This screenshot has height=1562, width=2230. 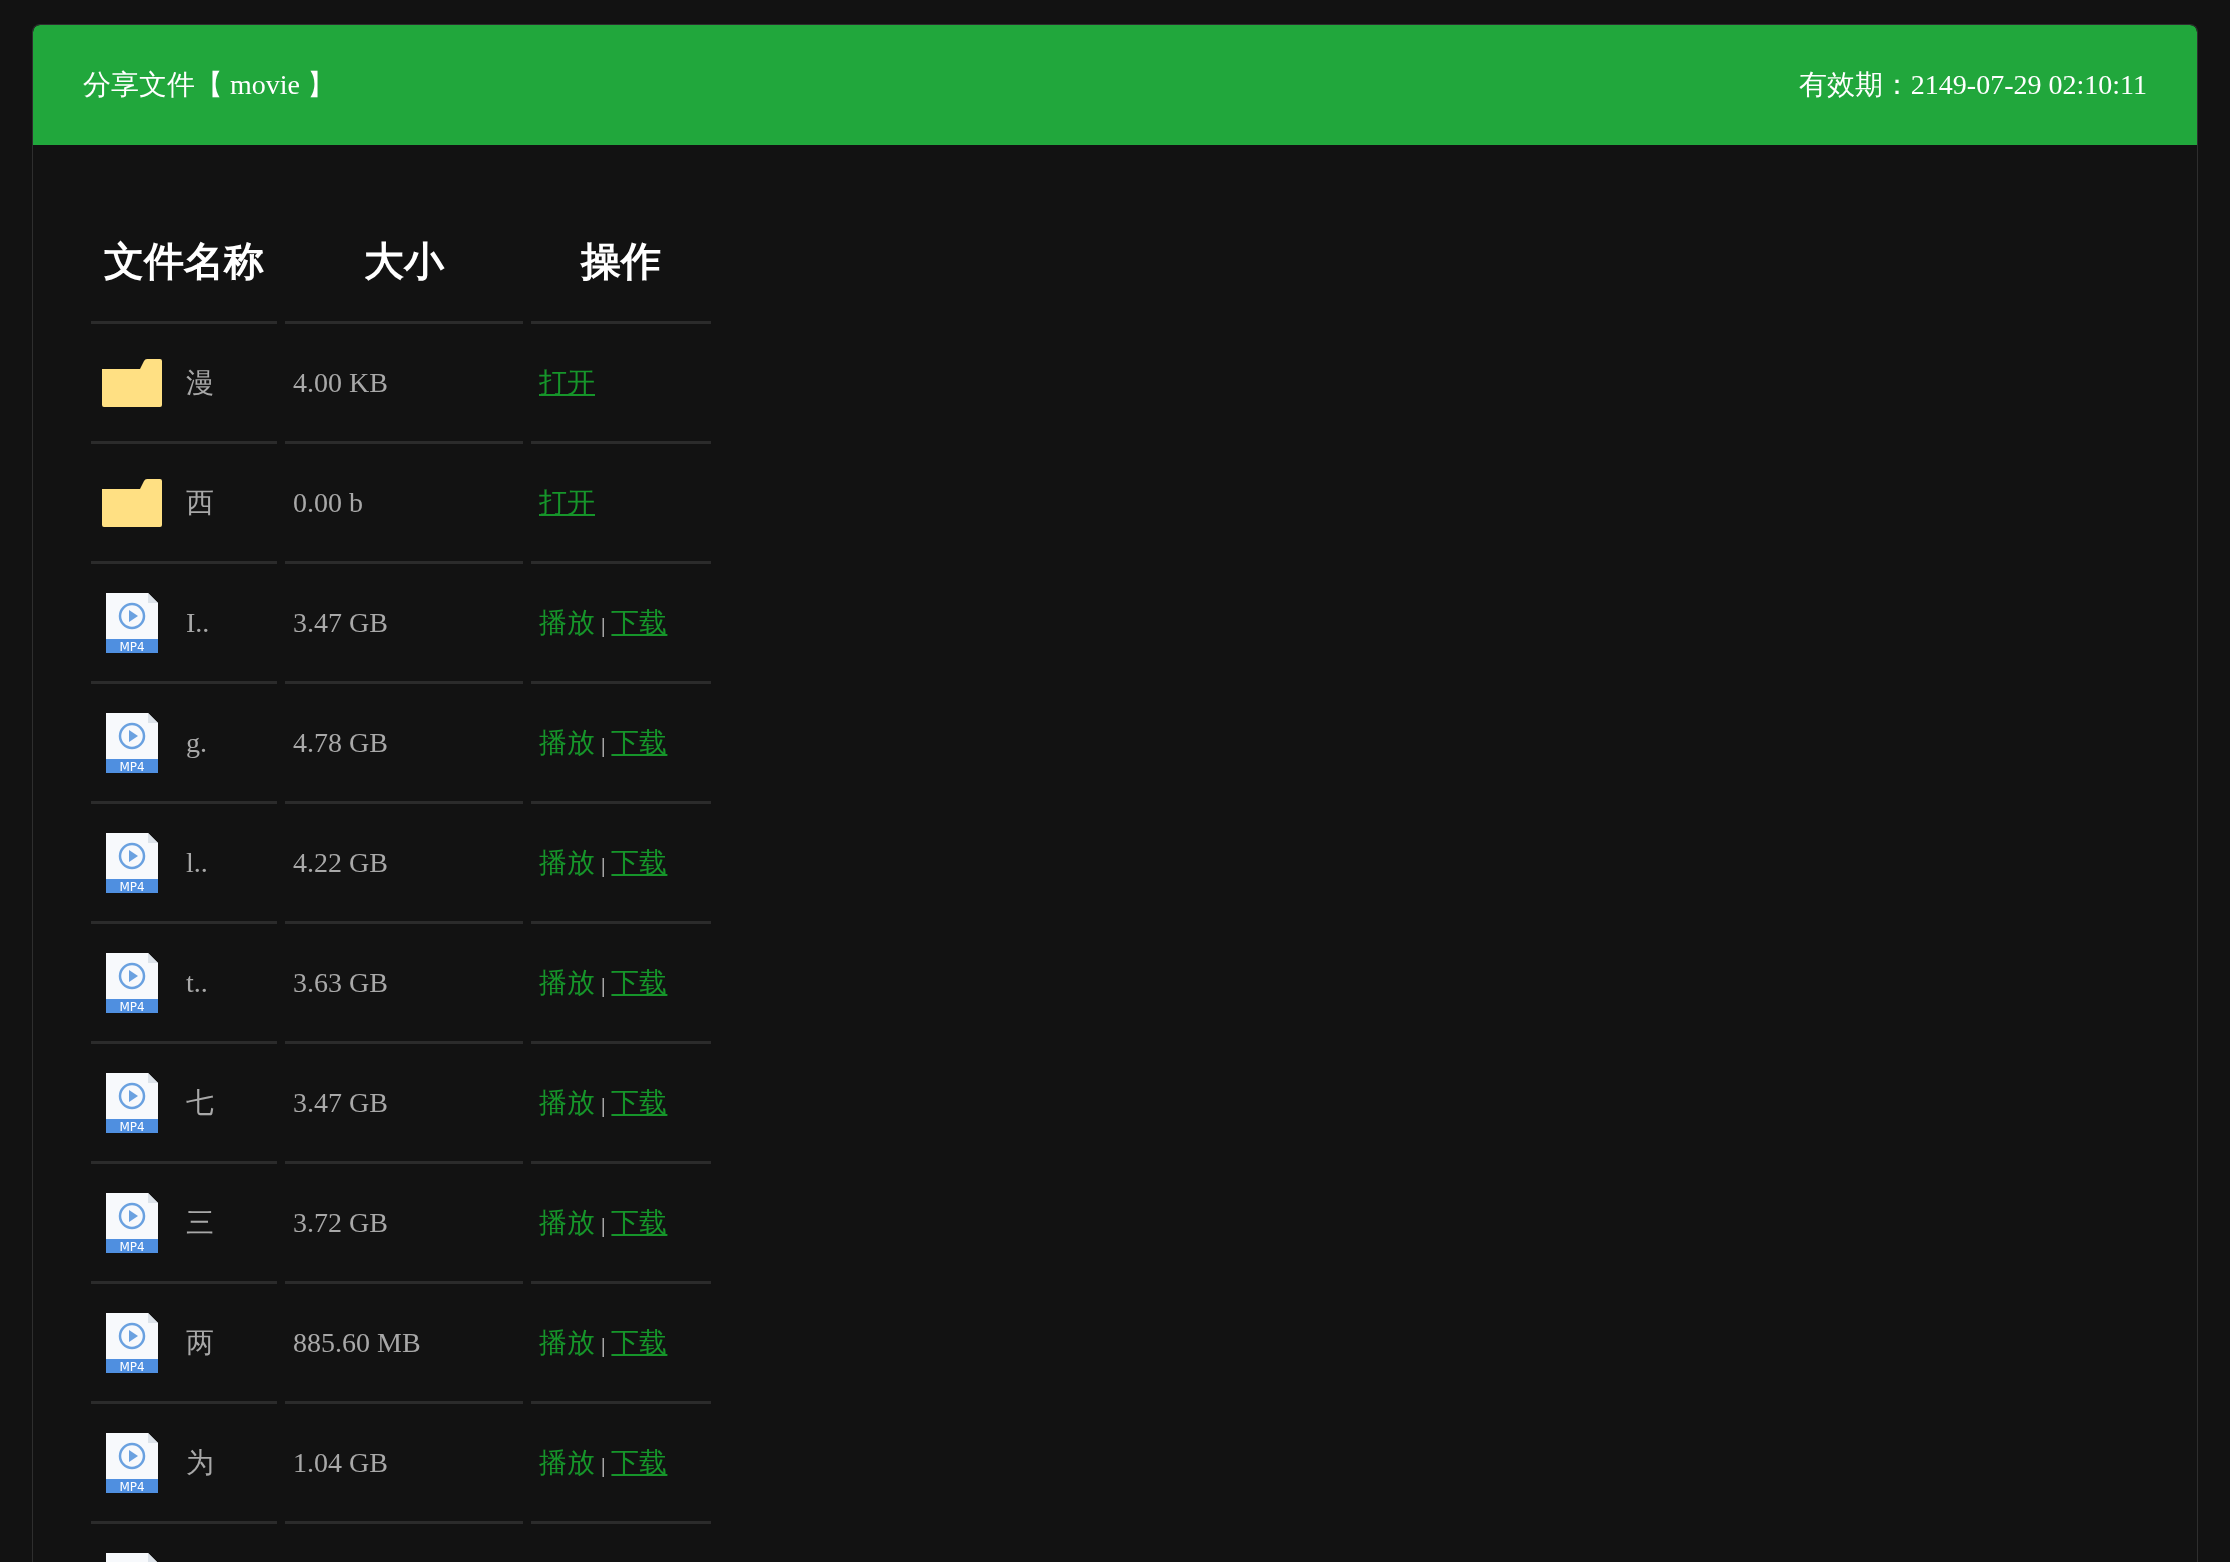 What do you see at coordinates (200, 1342) in the screenshot?
I see `file-name: 两` at bounding box center [200, 1342].